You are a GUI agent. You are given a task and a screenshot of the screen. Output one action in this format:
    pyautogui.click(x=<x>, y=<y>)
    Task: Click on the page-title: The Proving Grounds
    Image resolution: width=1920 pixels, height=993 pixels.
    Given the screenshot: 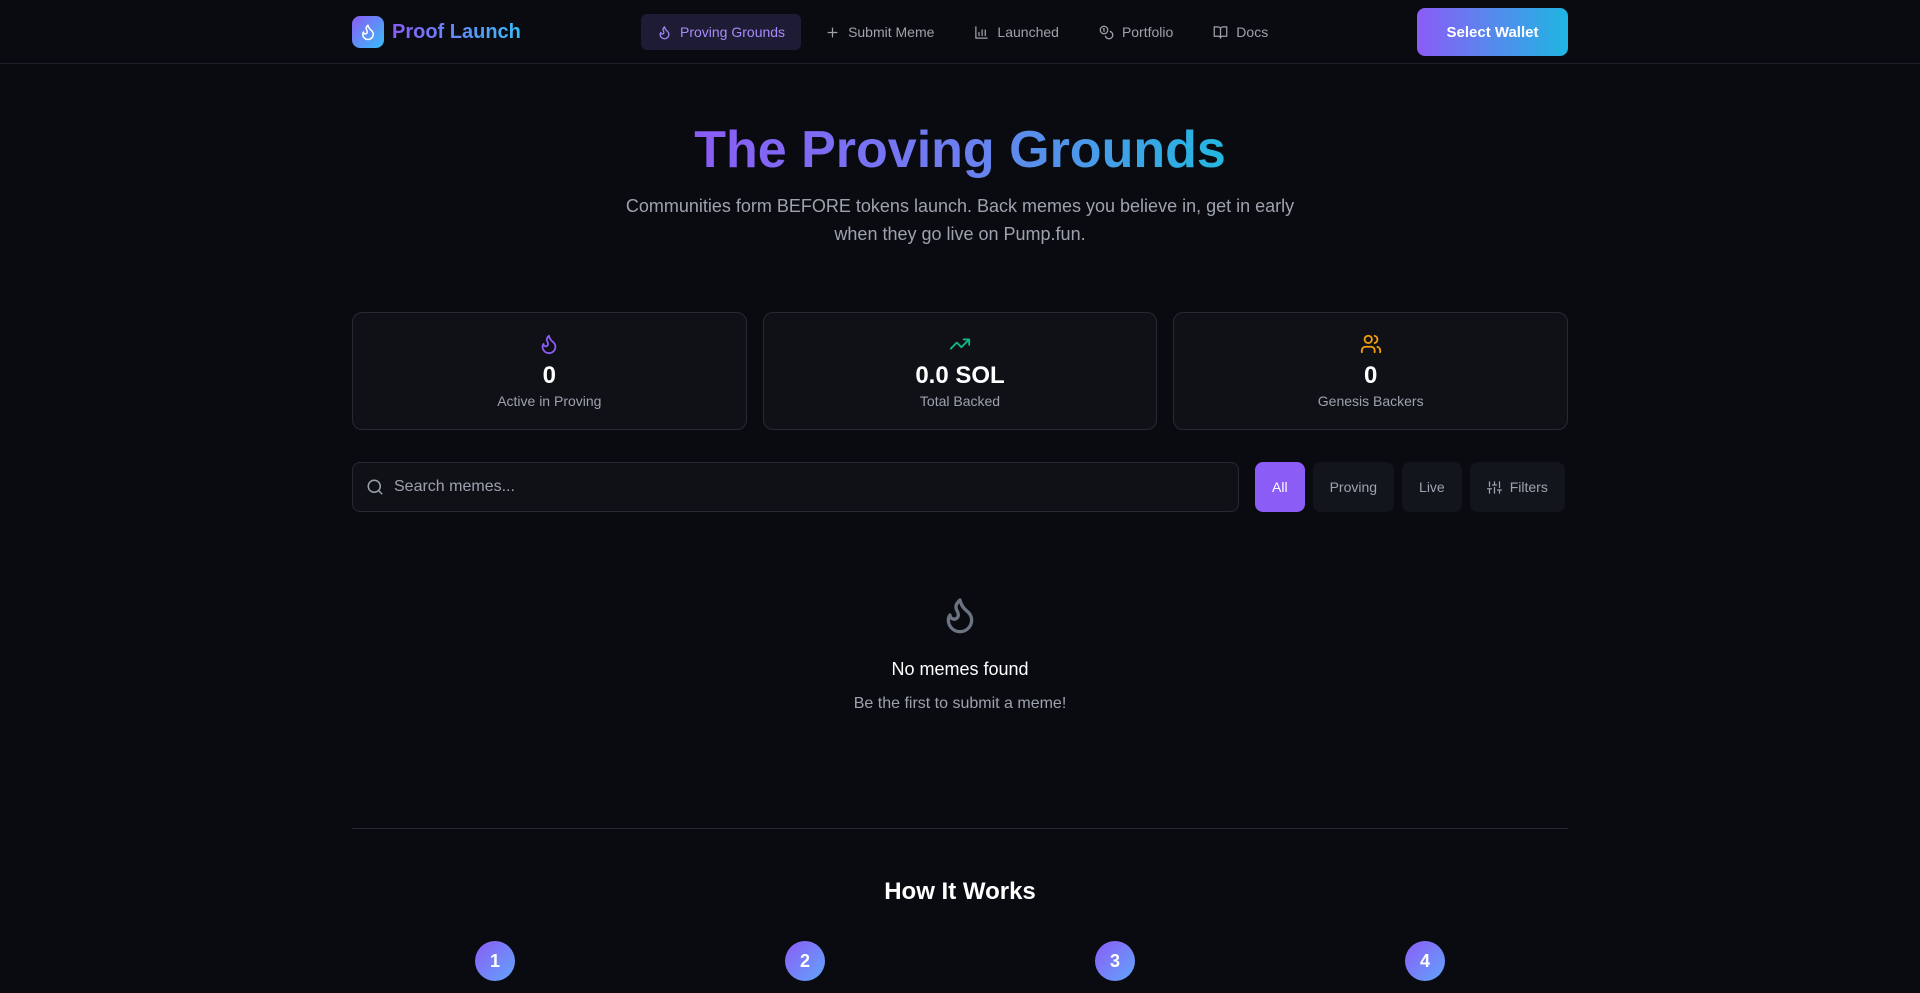 What is the action you would take?
    pyautogui.click(x=960, y=150)
    